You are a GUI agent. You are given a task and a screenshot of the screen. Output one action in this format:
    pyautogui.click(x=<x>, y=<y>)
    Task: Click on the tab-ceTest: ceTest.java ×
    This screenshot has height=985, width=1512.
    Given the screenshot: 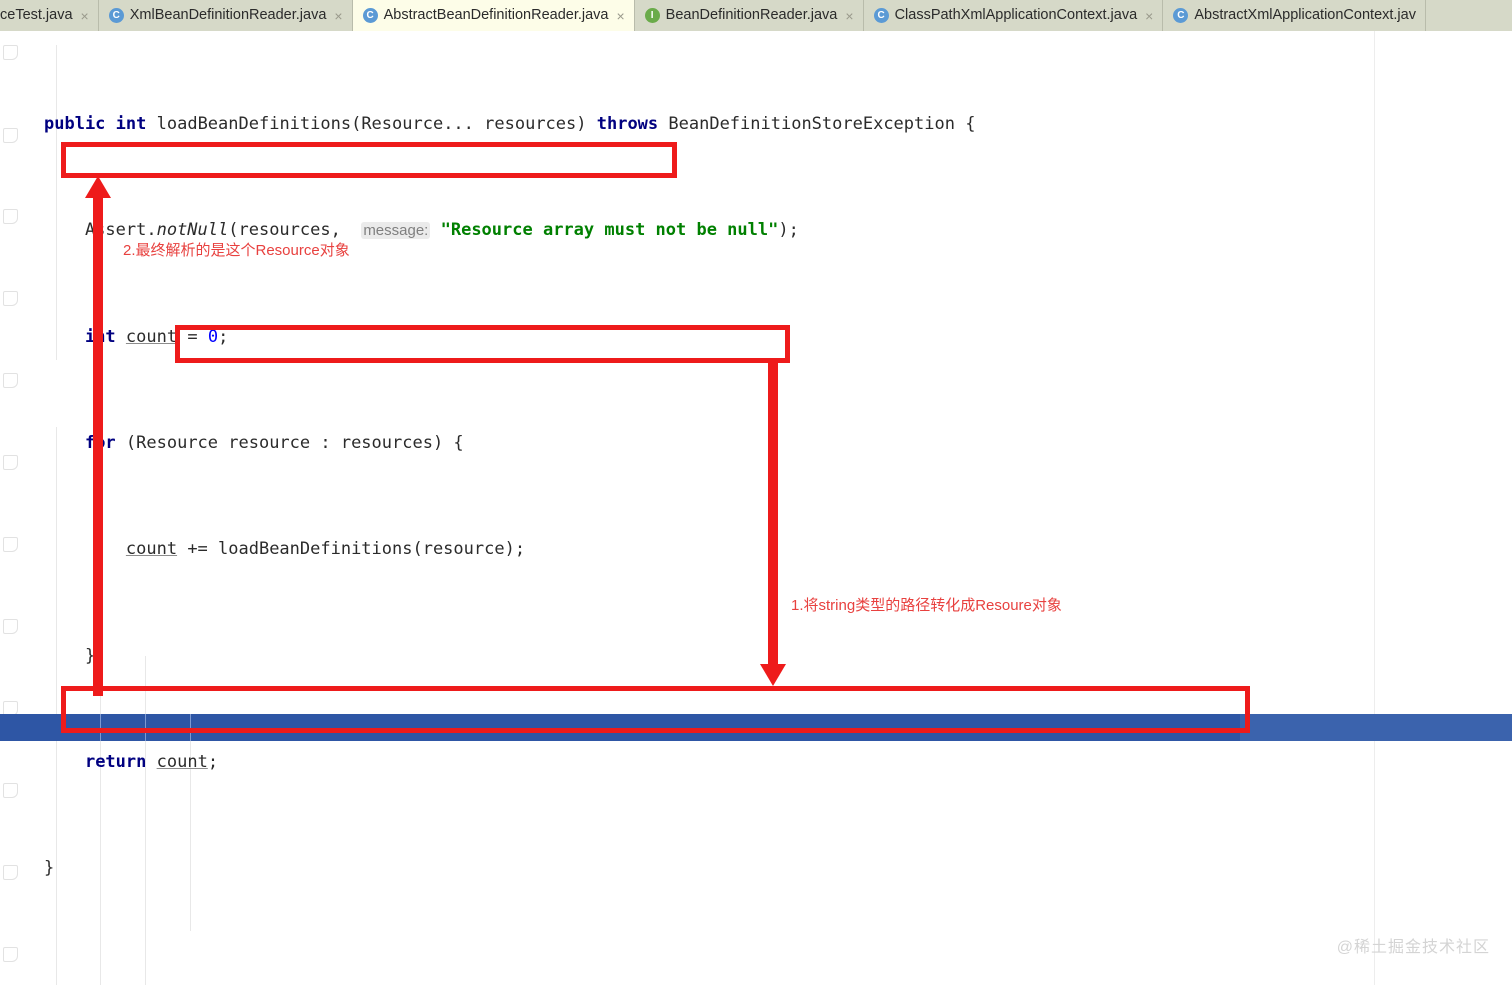 What is the action you would take?
    pyautogui.click(x=49, y=15)
    